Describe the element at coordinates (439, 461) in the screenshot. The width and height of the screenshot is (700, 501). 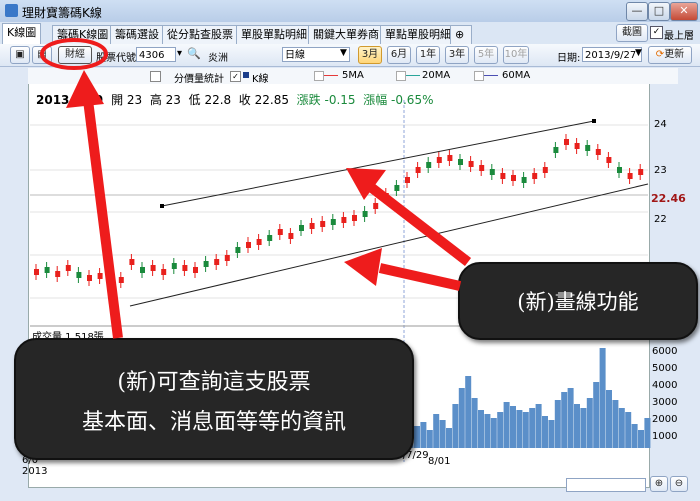
I see `date-tick-aug: 8/01` at that location.